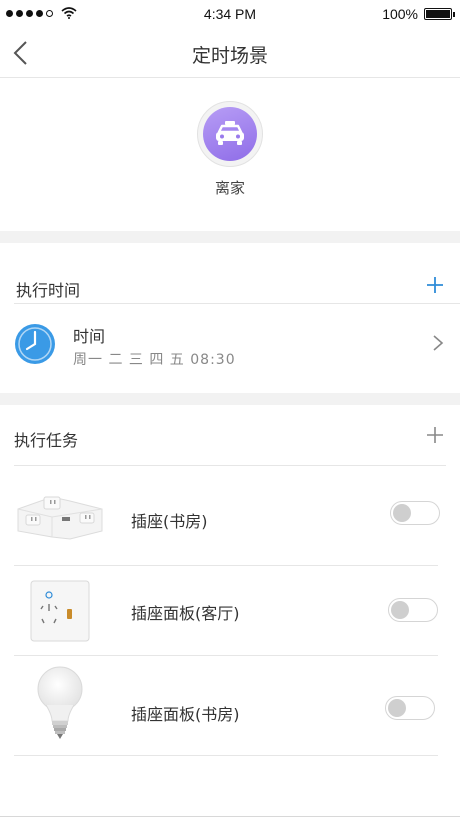 This screenshot has height=818, width=460. Describe the element at coordinates (229, 188) in the screenshot. I see `scene-name: 离家` at that location.